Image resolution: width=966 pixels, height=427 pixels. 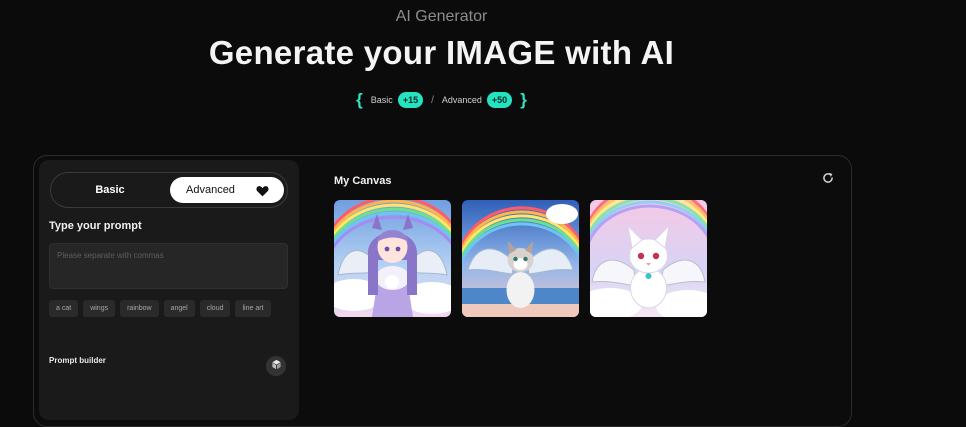 What do you see at coordinates (95, 226) in the screenshot?
I see `prompt-title: Type your prompt` at bounding box center [95, 226].